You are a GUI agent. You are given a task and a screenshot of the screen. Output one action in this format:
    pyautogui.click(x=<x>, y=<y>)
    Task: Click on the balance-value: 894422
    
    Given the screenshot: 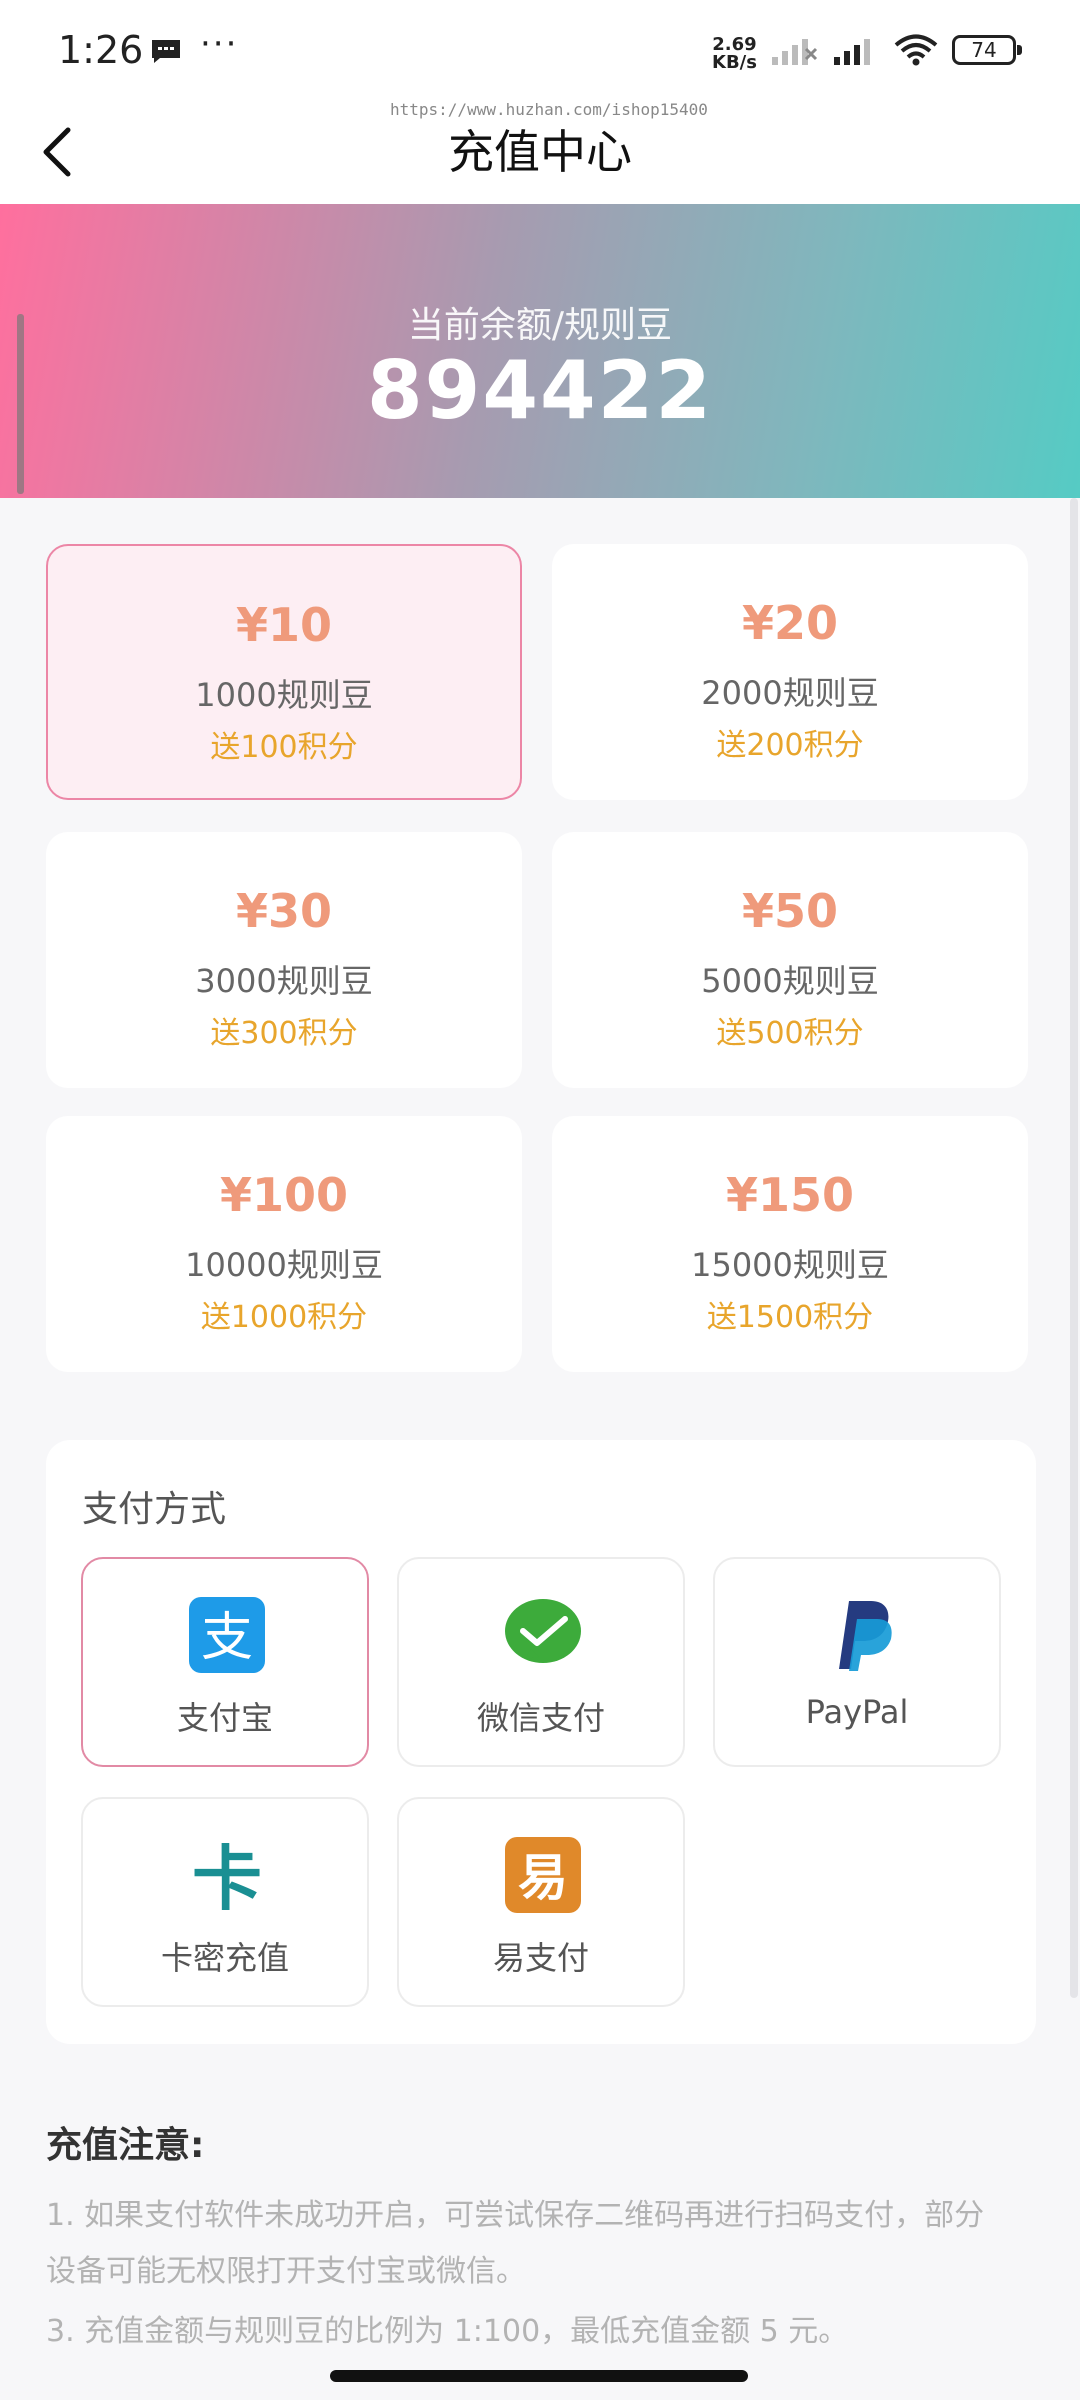 What is the action you would take?
    pyautogui.click(x=540, y=390)
    